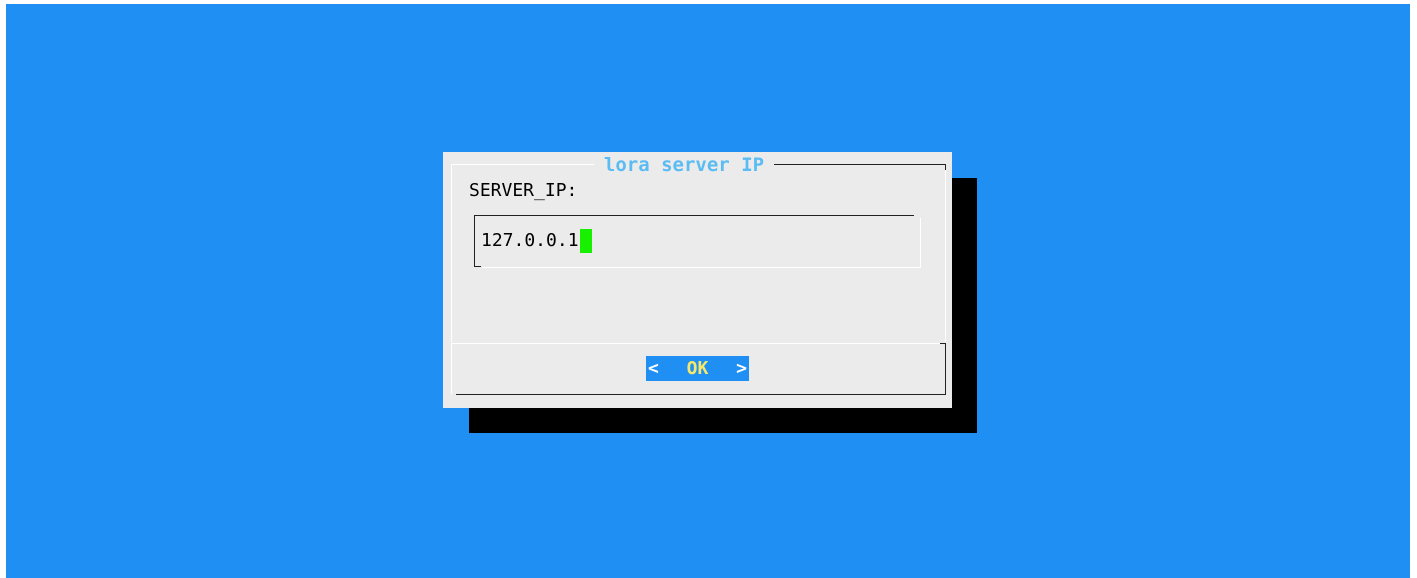 The width and height of the screenshot is (1417, 578). What do you see at coordinates (741, 368) in the screenshot?
I see `ok-right-bracket: >` at bounding box center [741, 368].